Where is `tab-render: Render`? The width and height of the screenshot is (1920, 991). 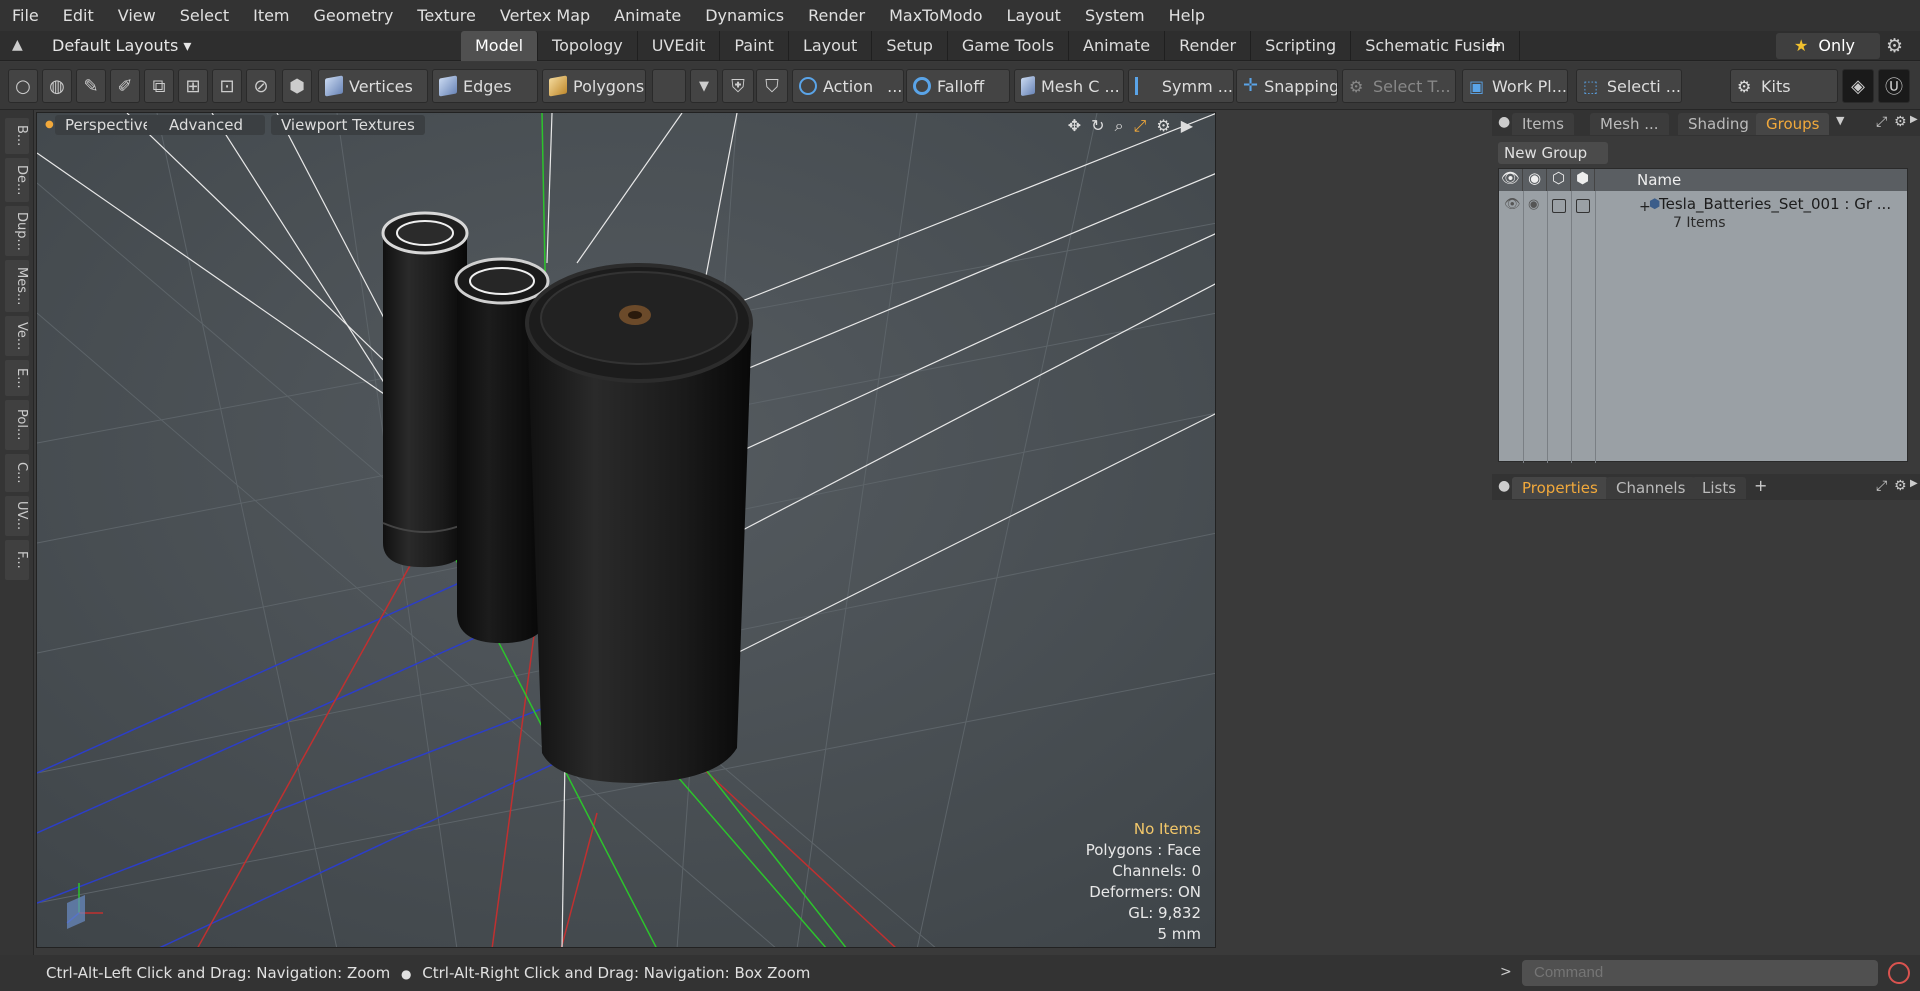
tab-render: Render is located at coordinates (1208, 46).